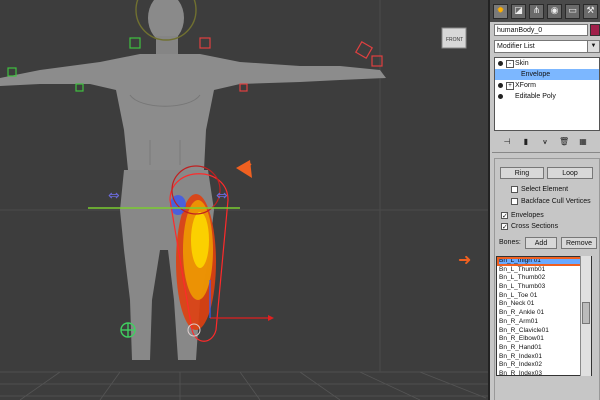 This screenshot has width=600, height=400. I want to click on utilities-tab-icon: ⚒, so click(590, 11).